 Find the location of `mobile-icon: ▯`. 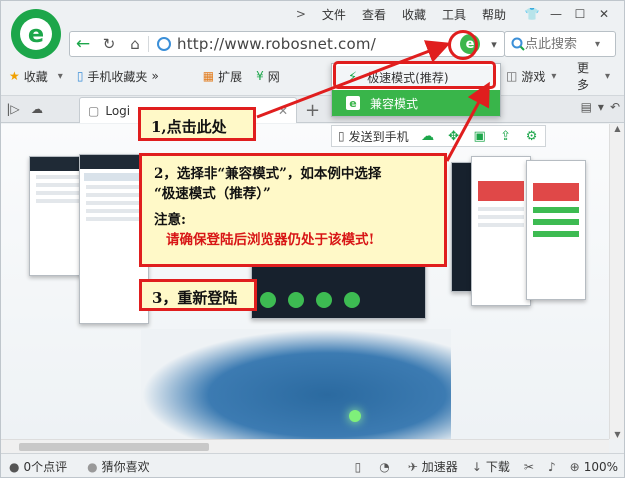

mobile-icon: ▯ is located at coordinates (358, 466).